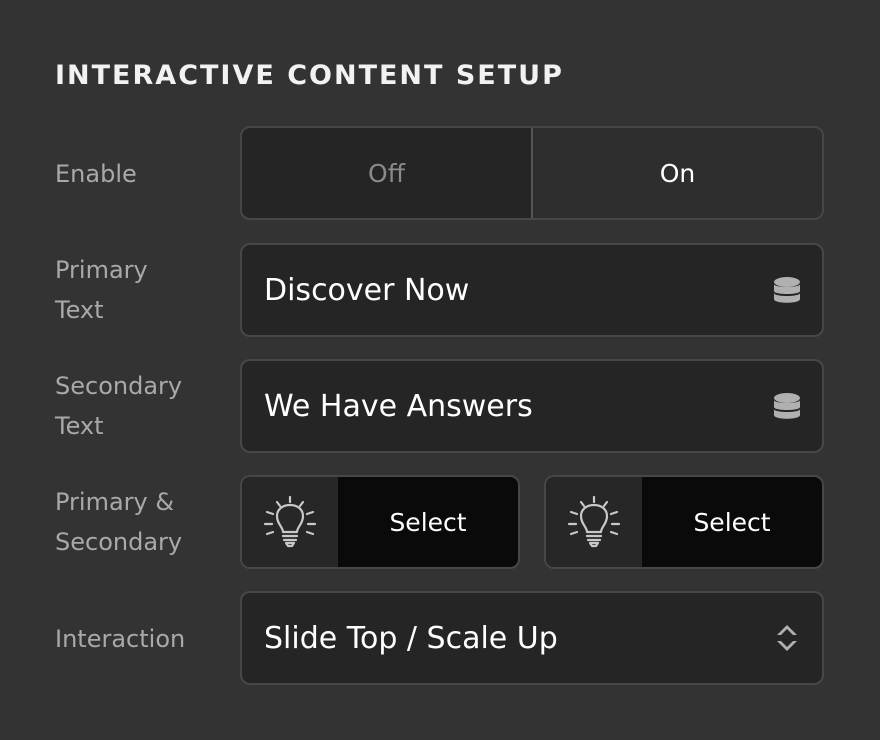  Describe the element at coordinates (142, 406) in the screenshot. I see `secondary-text-label: Secondary Text` at that location.